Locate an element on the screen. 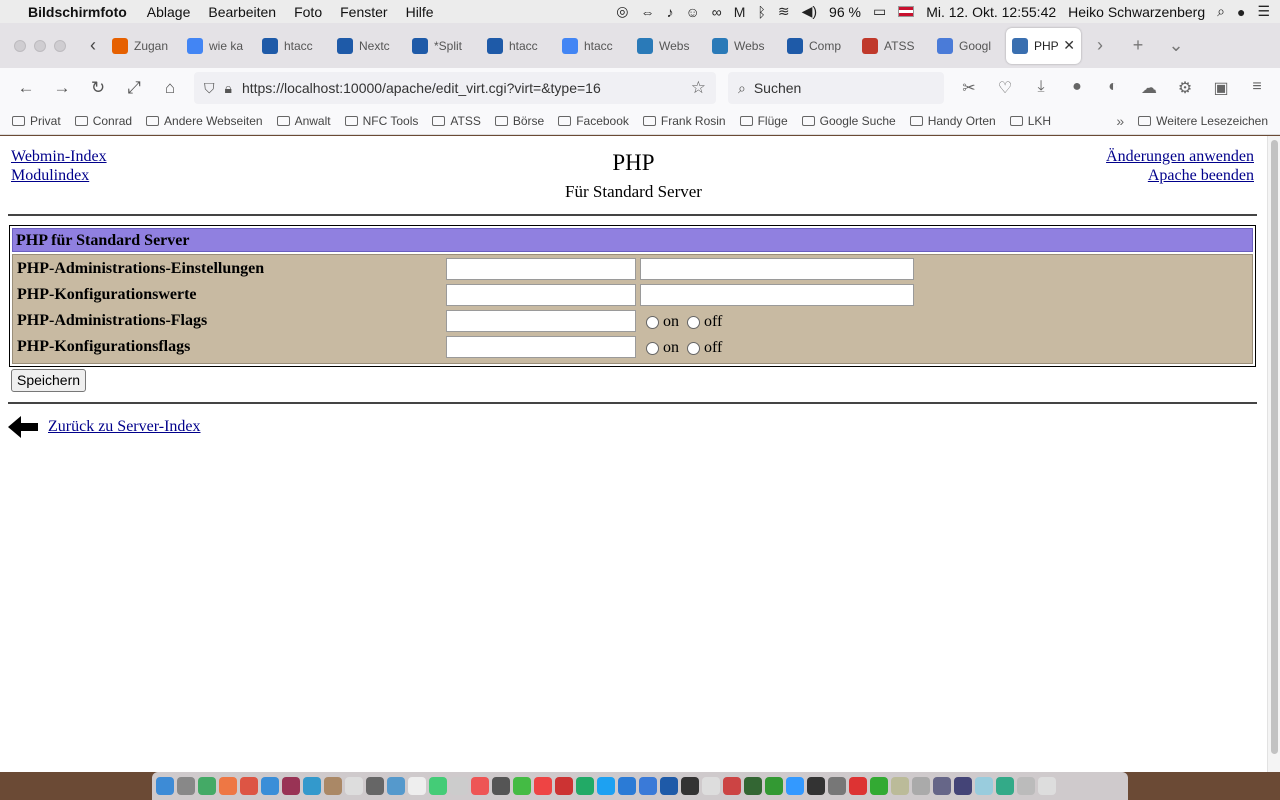 The image size is (1280, 800). tab-5: htacc is located at coordinates (518, 46).